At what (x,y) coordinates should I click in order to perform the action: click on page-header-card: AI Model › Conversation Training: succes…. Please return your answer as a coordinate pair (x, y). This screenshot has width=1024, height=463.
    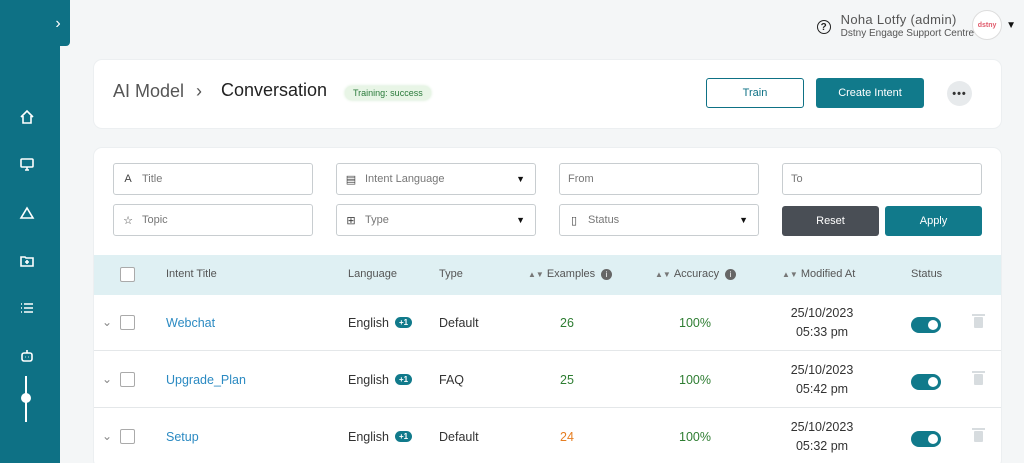
    Looking at the image, I should click on (547, 94).